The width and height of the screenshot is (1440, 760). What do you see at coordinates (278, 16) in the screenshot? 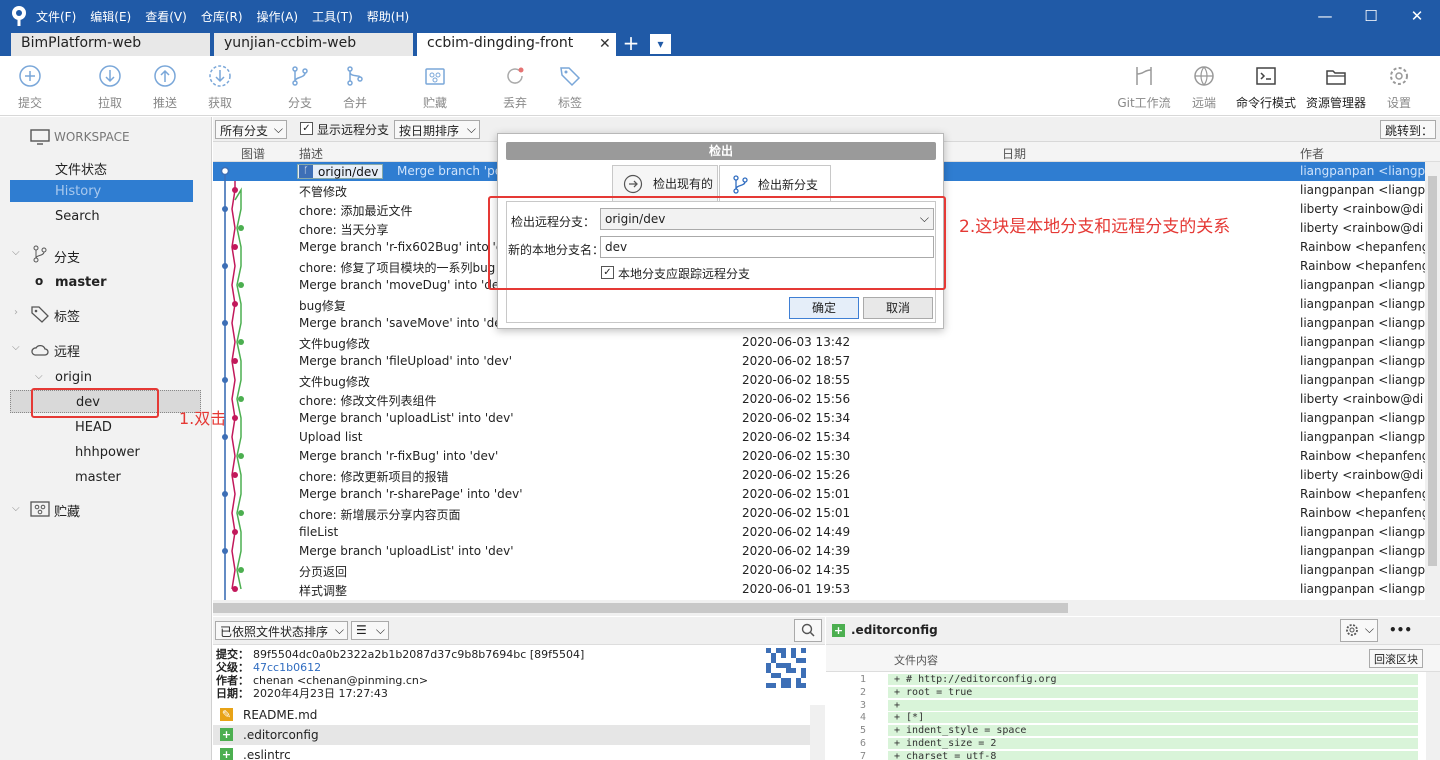
I see `menu-actions: 操作(A)` at bounding box center [278, 16].